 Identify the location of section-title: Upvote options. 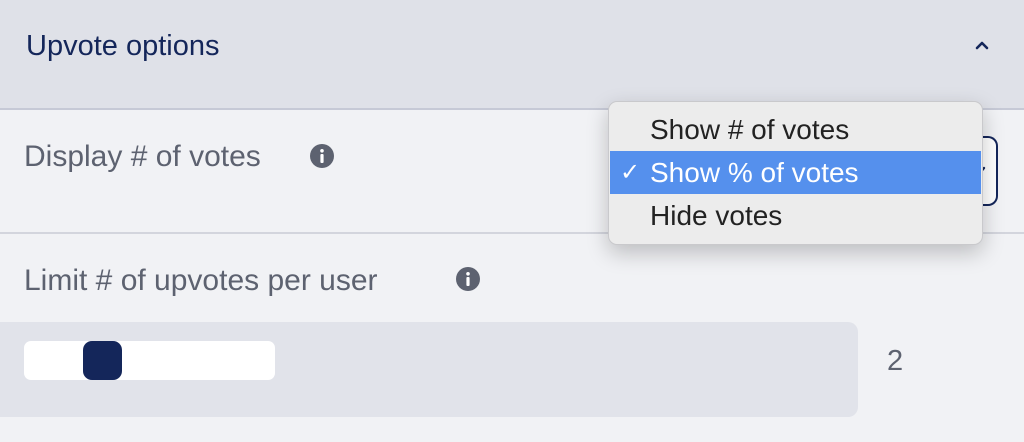
(123, 46).